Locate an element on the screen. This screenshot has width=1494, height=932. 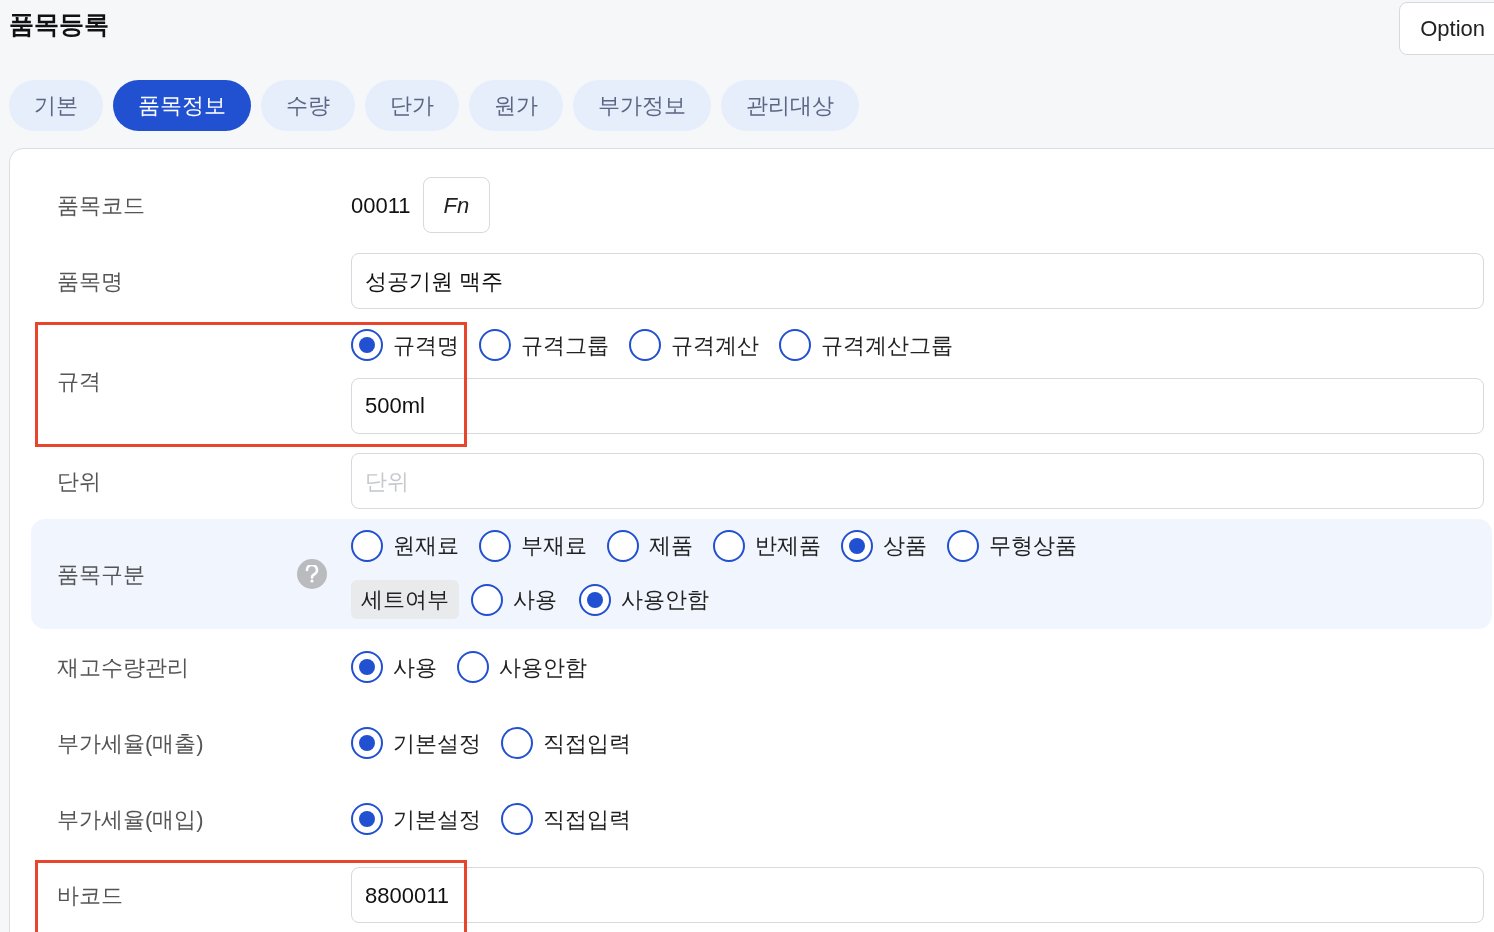
text-field: 성공기원 맥주 is located at coordinates (917, 281).